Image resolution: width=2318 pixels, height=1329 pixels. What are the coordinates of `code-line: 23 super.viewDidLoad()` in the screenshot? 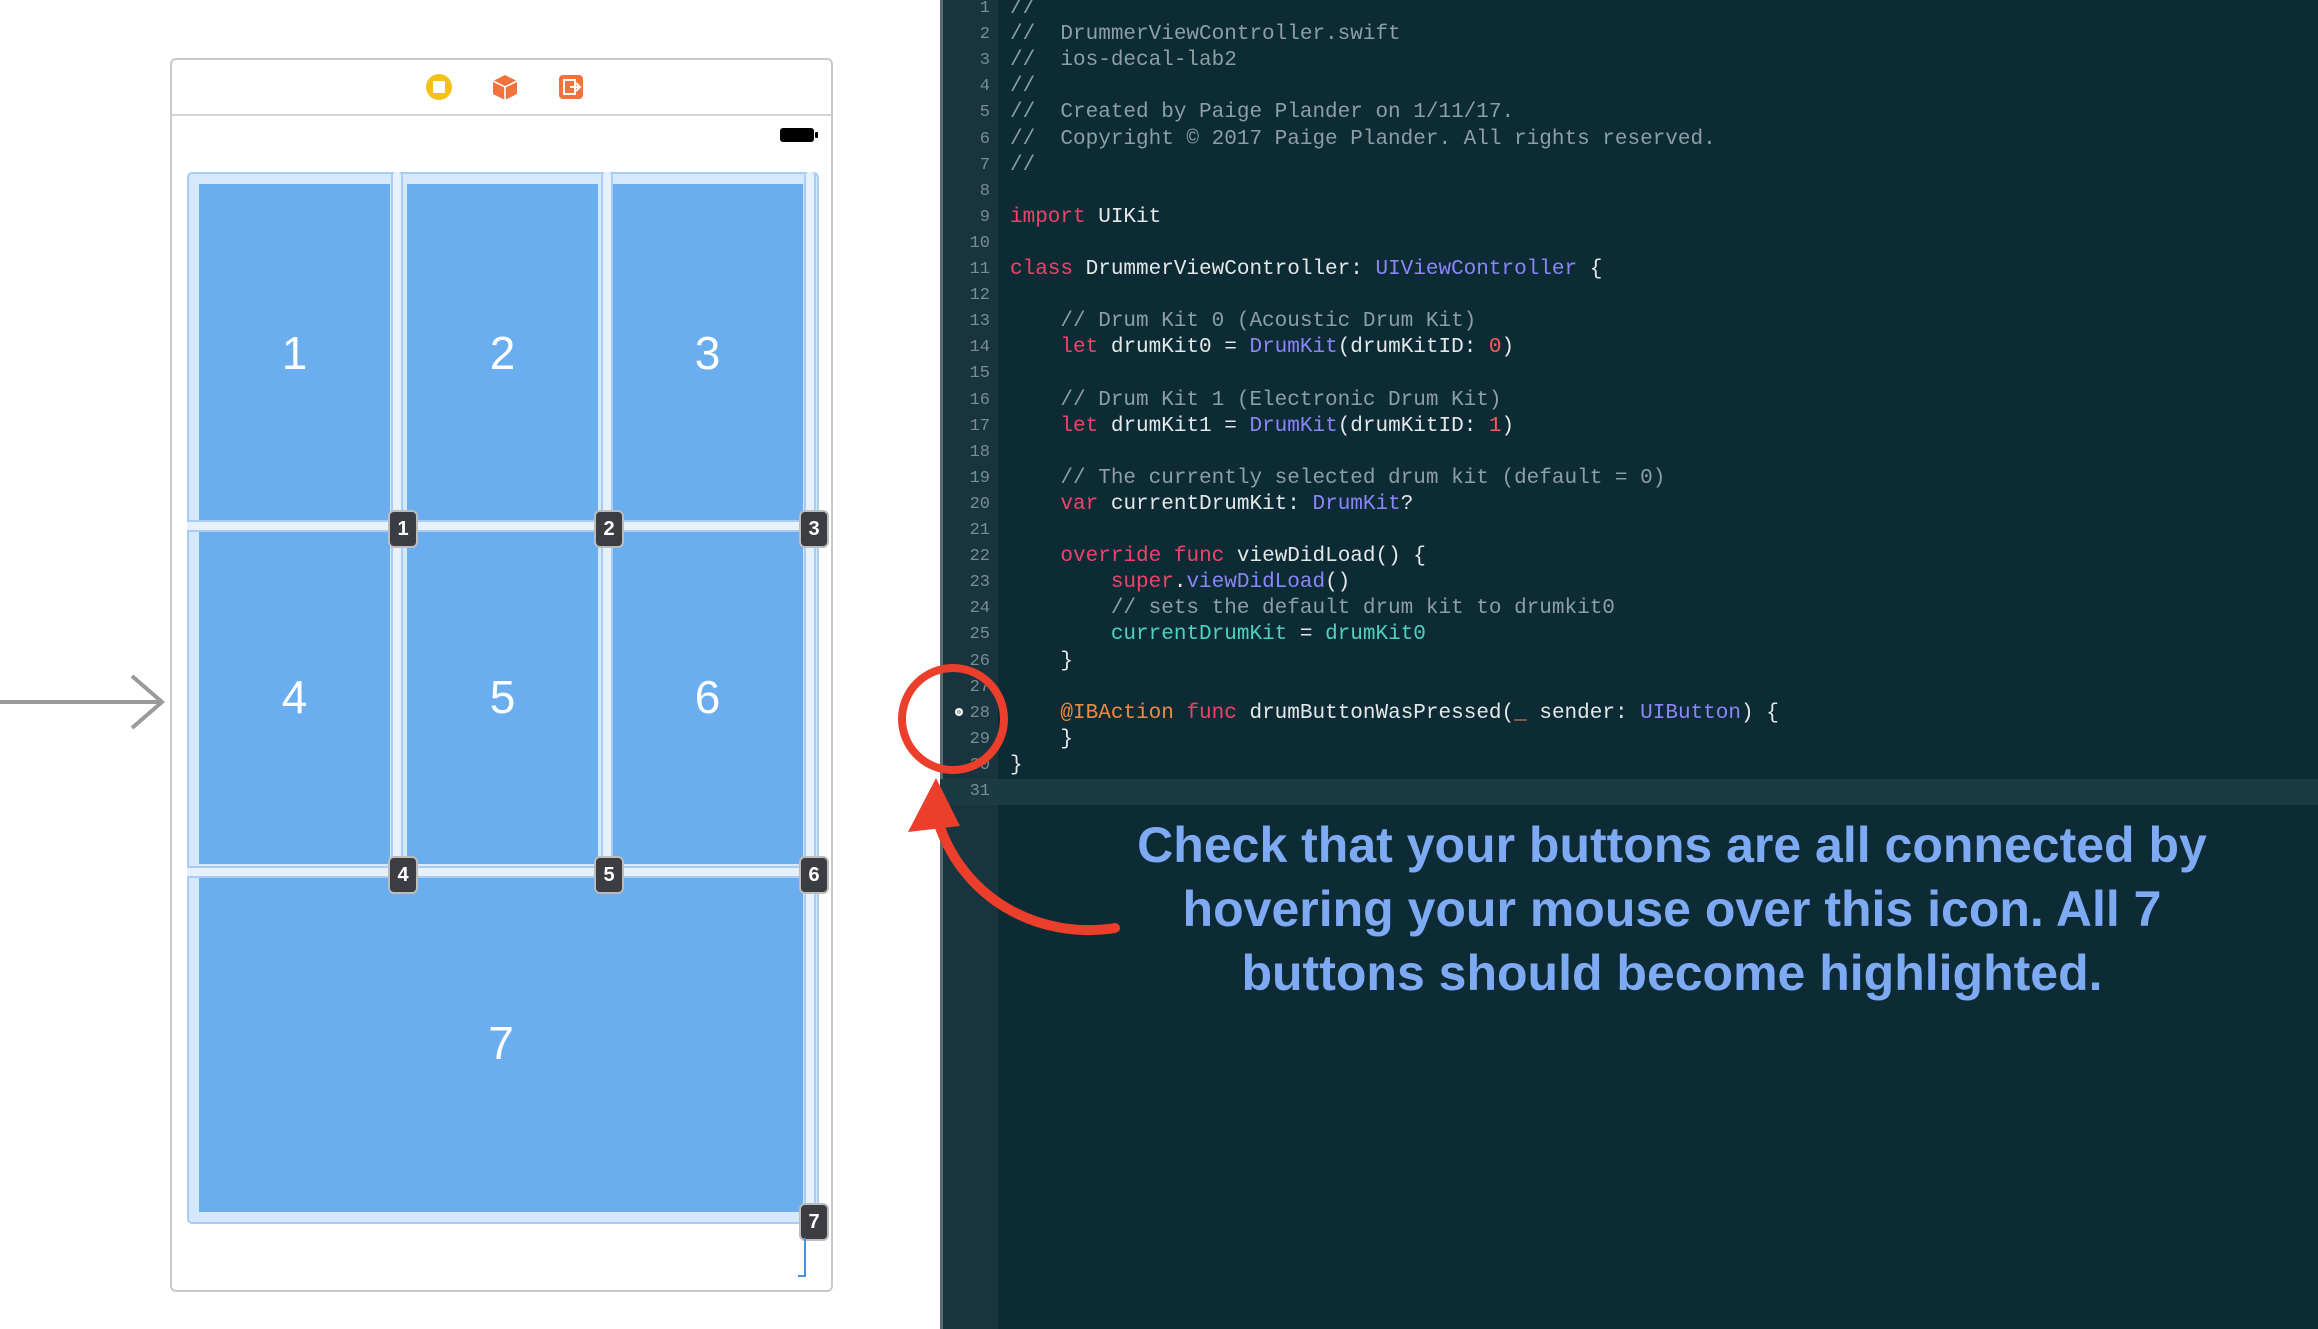 It's located at (1629, 583).